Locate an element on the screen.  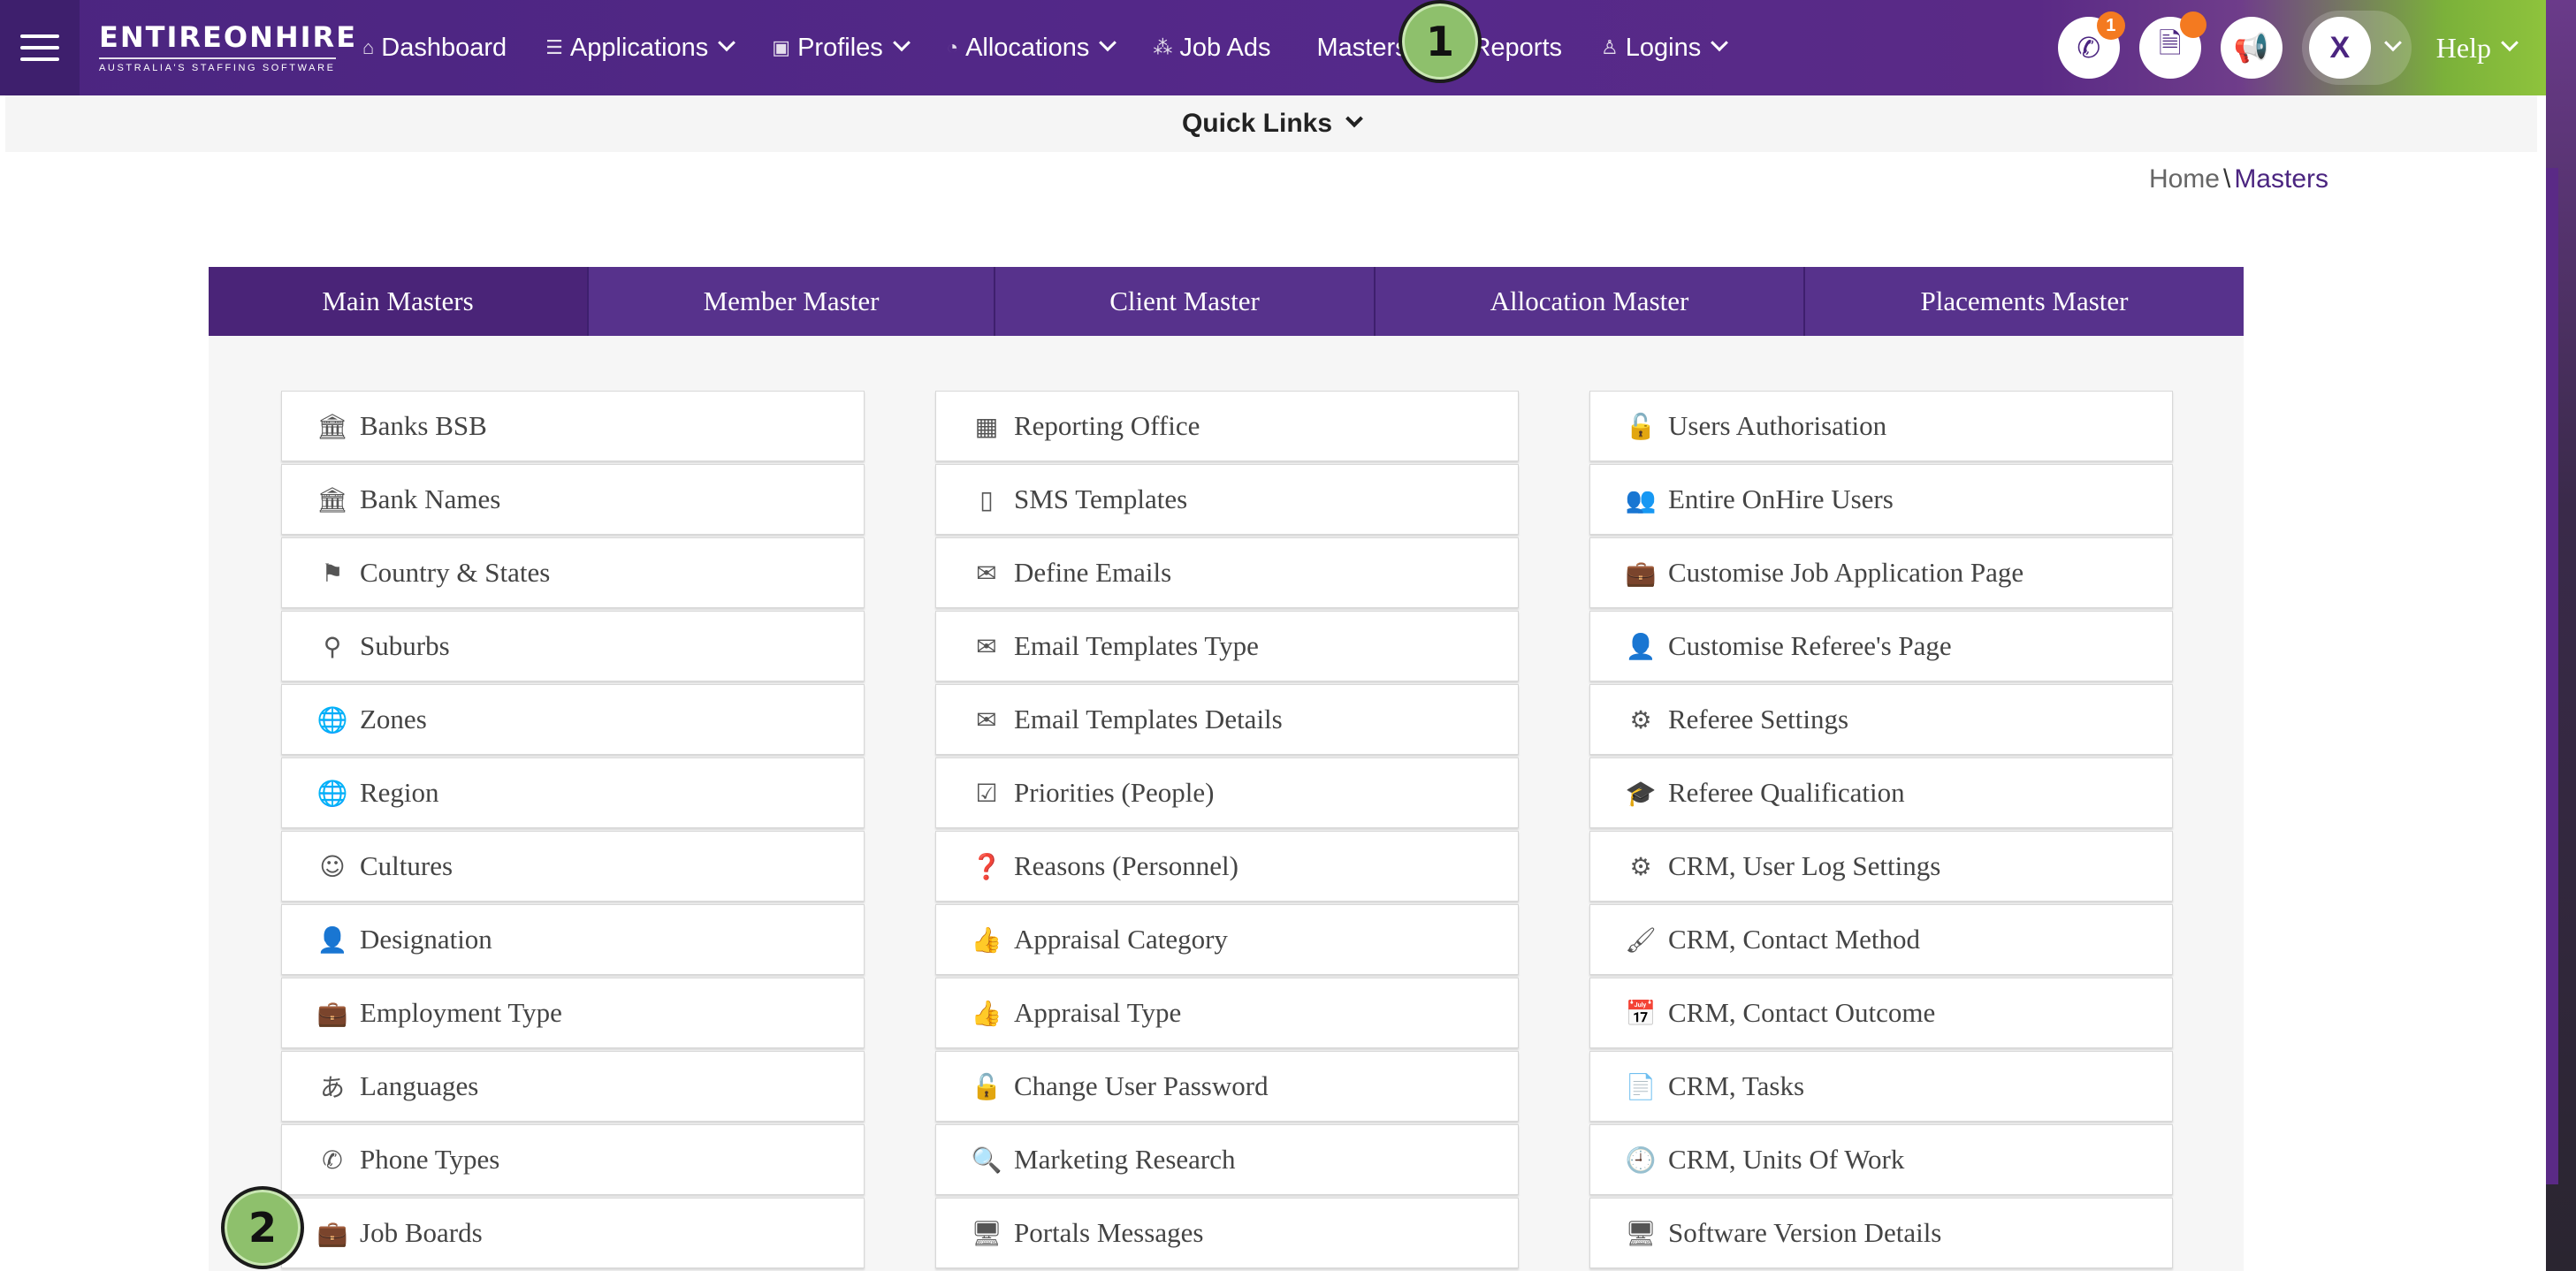
master-link-zones: 🌐 Zones is located at coordinates (573, 719).